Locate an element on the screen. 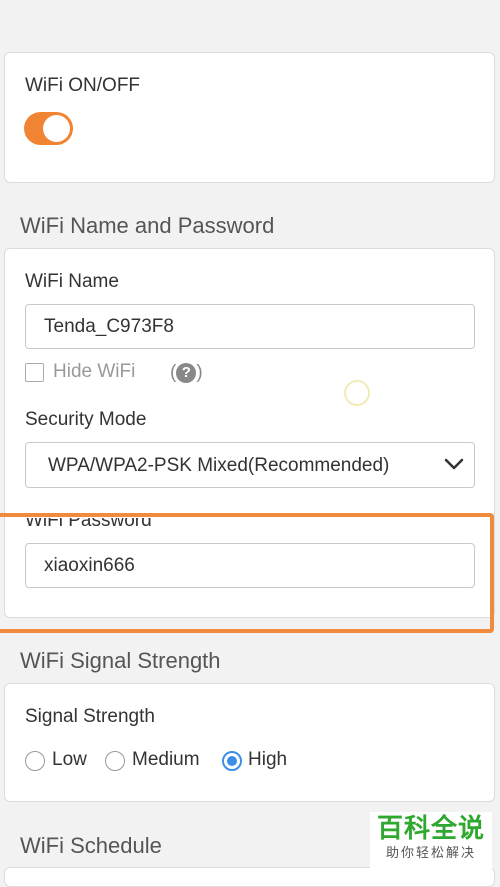  wifi-password-input: xiaoxin666 is located at coordinates (250, 565).